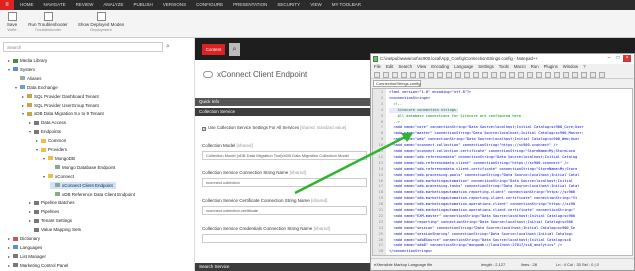  I want to click on section-collection-service: Collection Service, so click(282, 112).